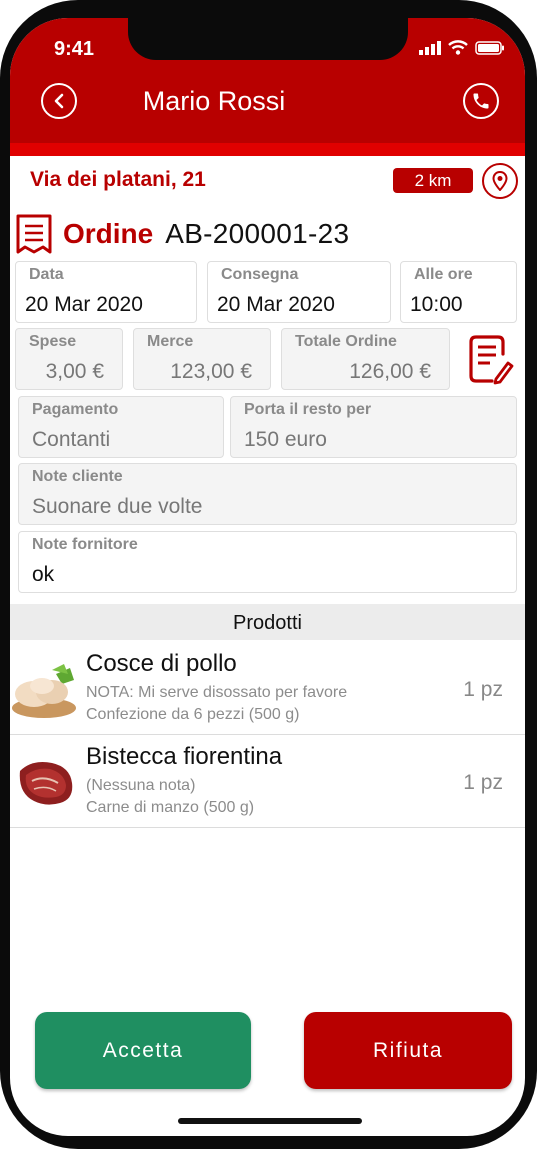 This screenshot has height=1149, width=537. I want to click on map-pin-icon, so click(500, 181).